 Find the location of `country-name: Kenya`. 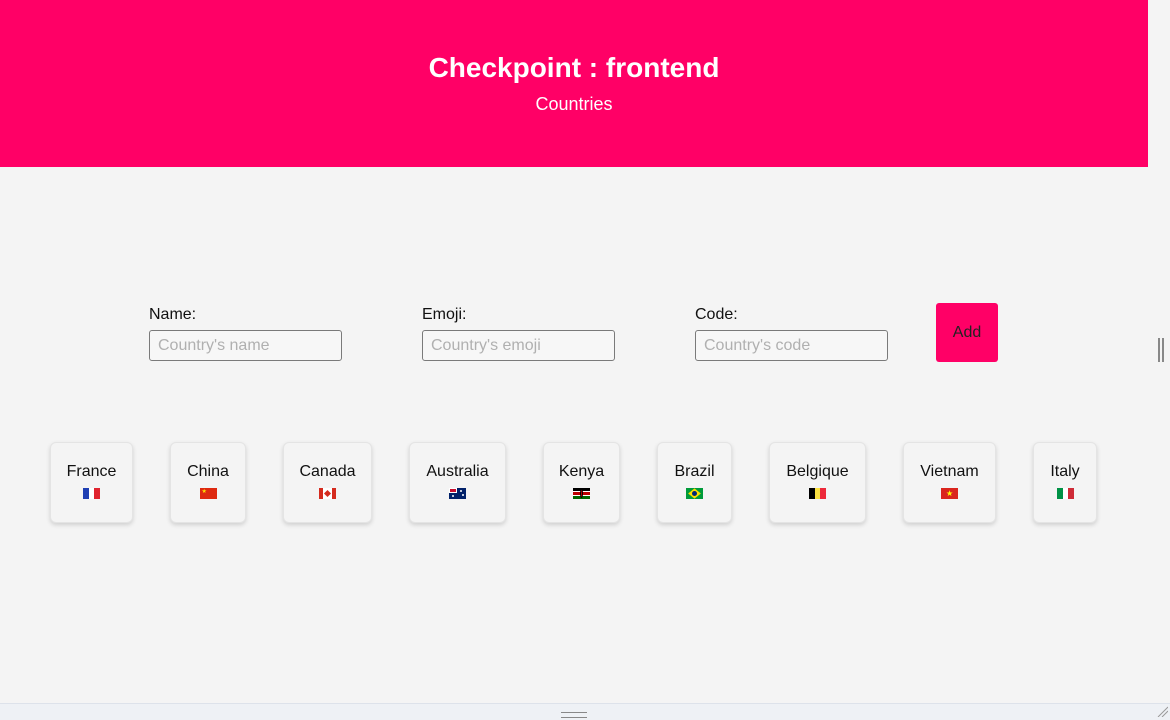

country-name: Kenya is located at coordinates (581, 471).